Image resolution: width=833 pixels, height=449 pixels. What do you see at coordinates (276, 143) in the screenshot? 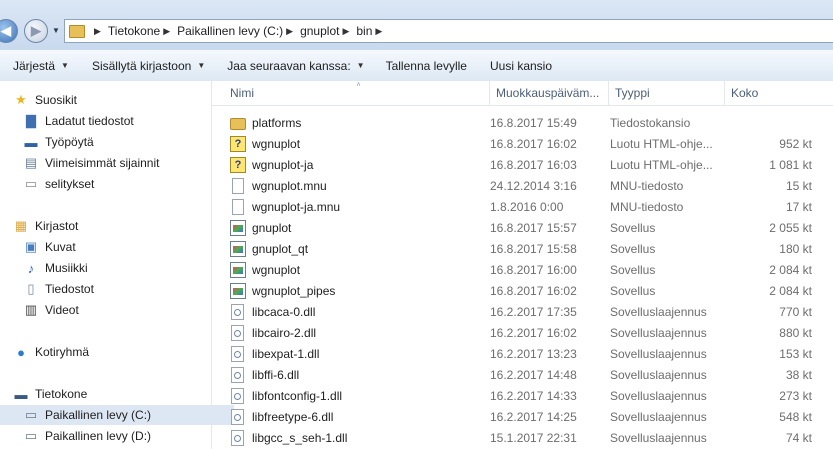
I see `file-name: wgnuplot` at bounding box center [276, 143].